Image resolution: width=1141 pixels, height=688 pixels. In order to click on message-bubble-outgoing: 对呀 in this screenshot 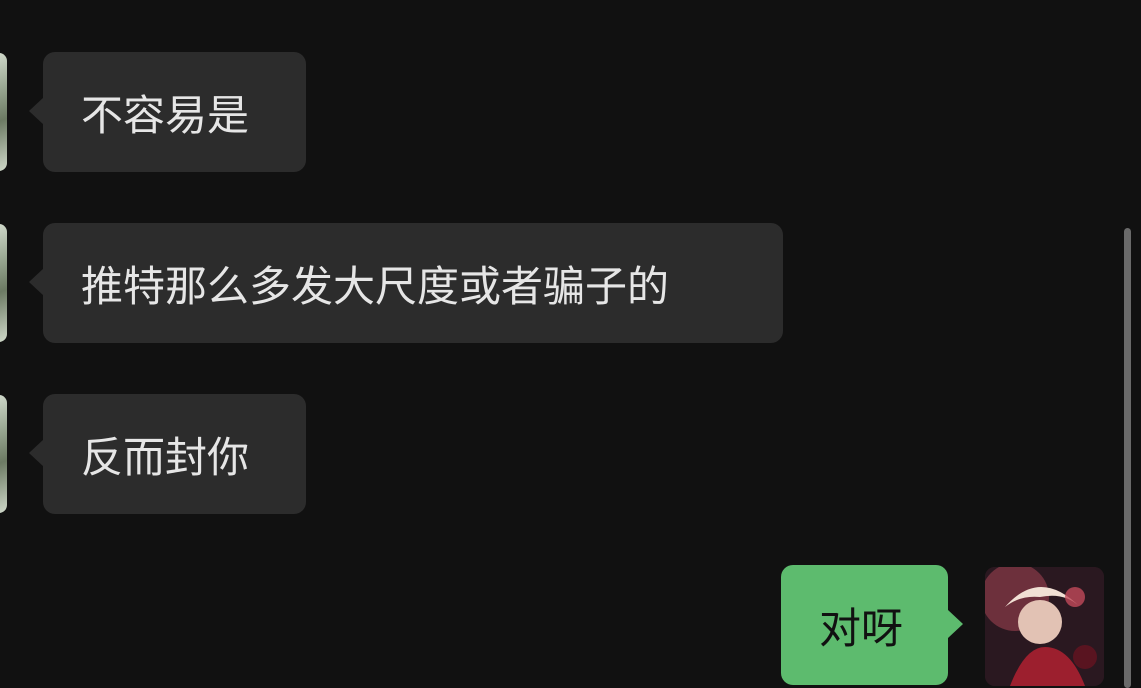, I will do `click(872, 625)`.